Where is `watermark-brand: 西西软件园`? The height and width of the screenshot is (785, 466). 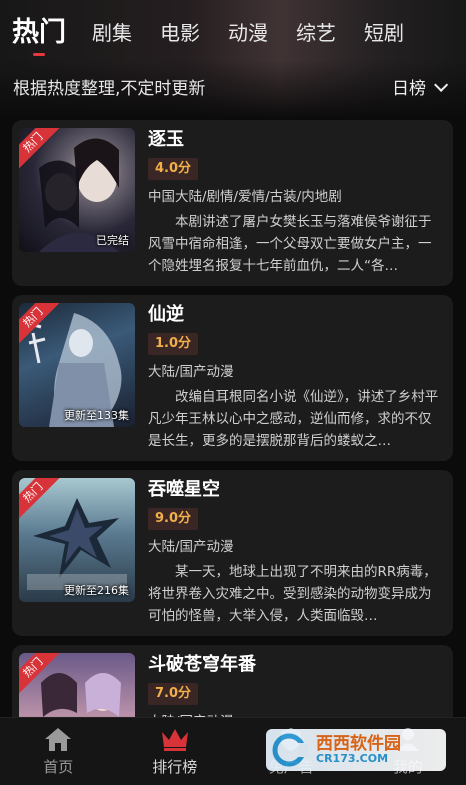
watermark-brand: 西西软件园 is located at coordinates (358, 743).